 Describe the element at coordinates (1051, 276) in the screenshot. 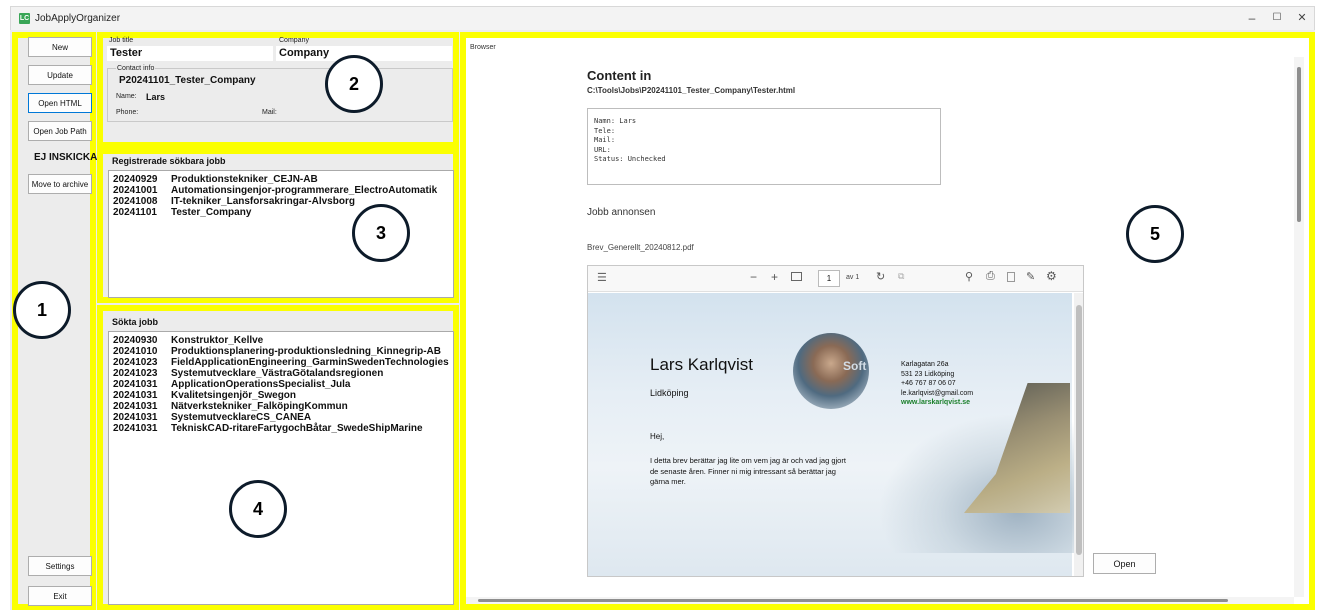

I see `gear-icon: ⚙` at that location.